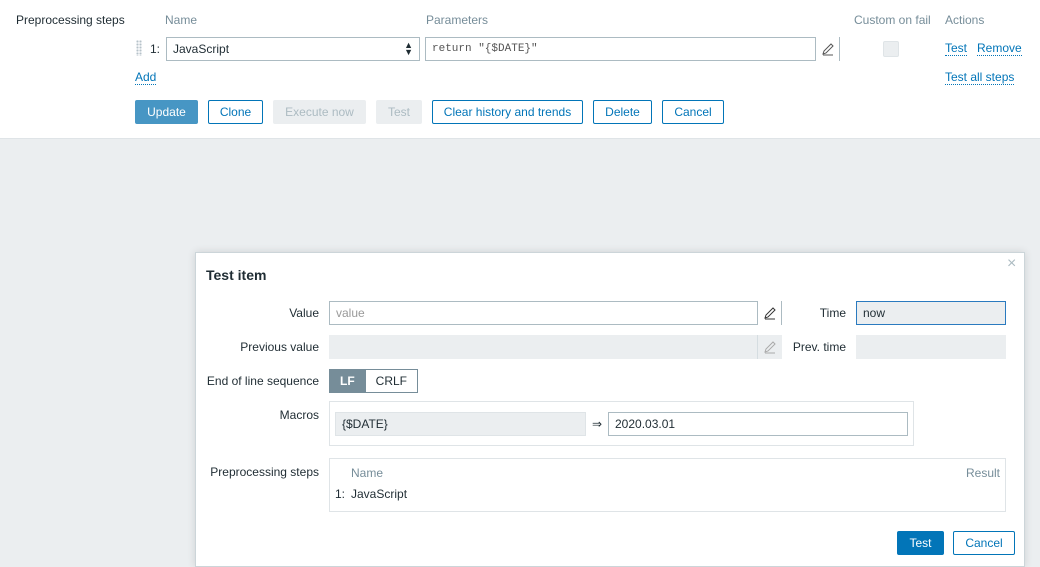  What do you see at coordinates (555, 313) in the screenshot?
I see `value-input: value` at bounding box center [555, 313].